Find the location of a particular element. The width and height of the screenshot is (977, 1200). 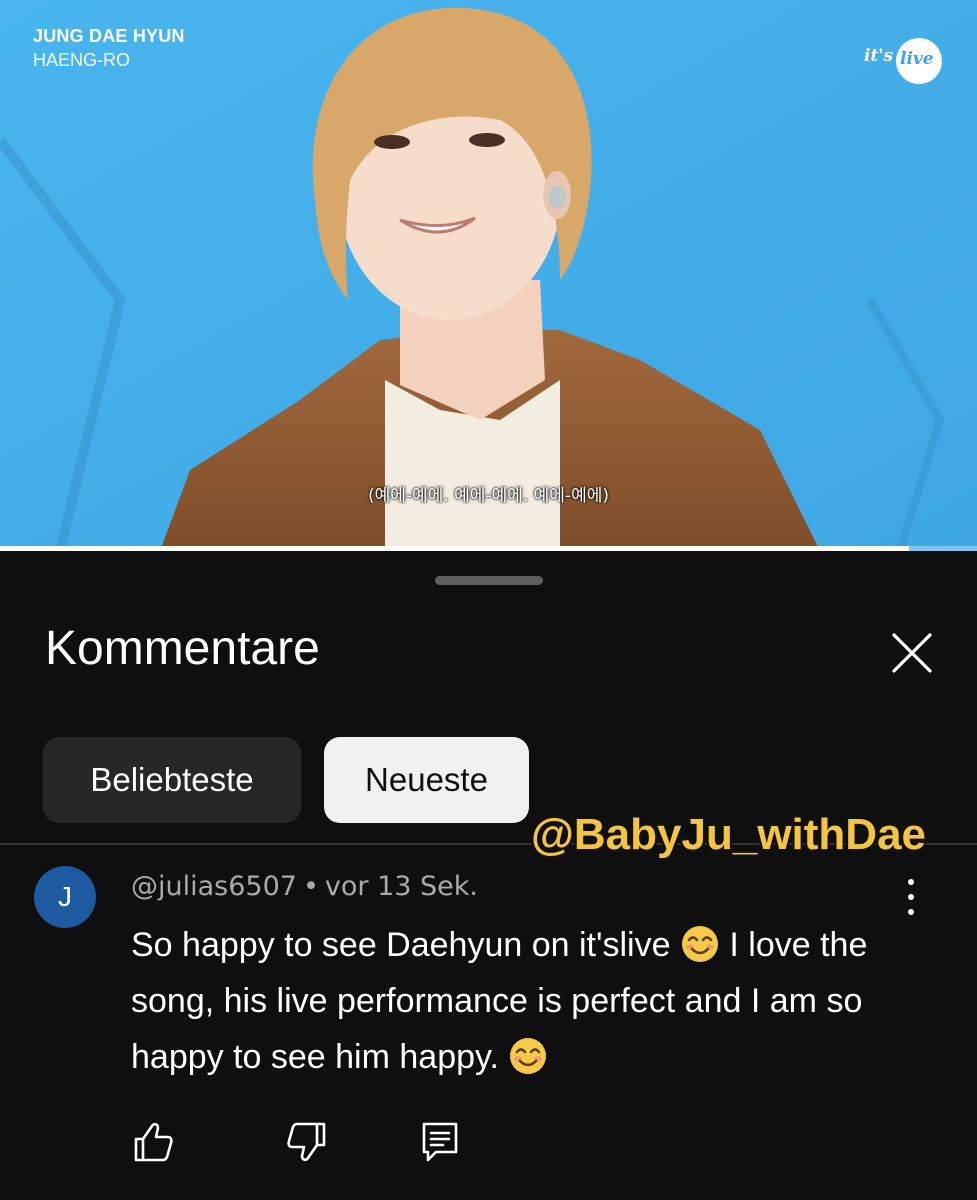

avatar-letter: J is located at coordinates (65, 896).